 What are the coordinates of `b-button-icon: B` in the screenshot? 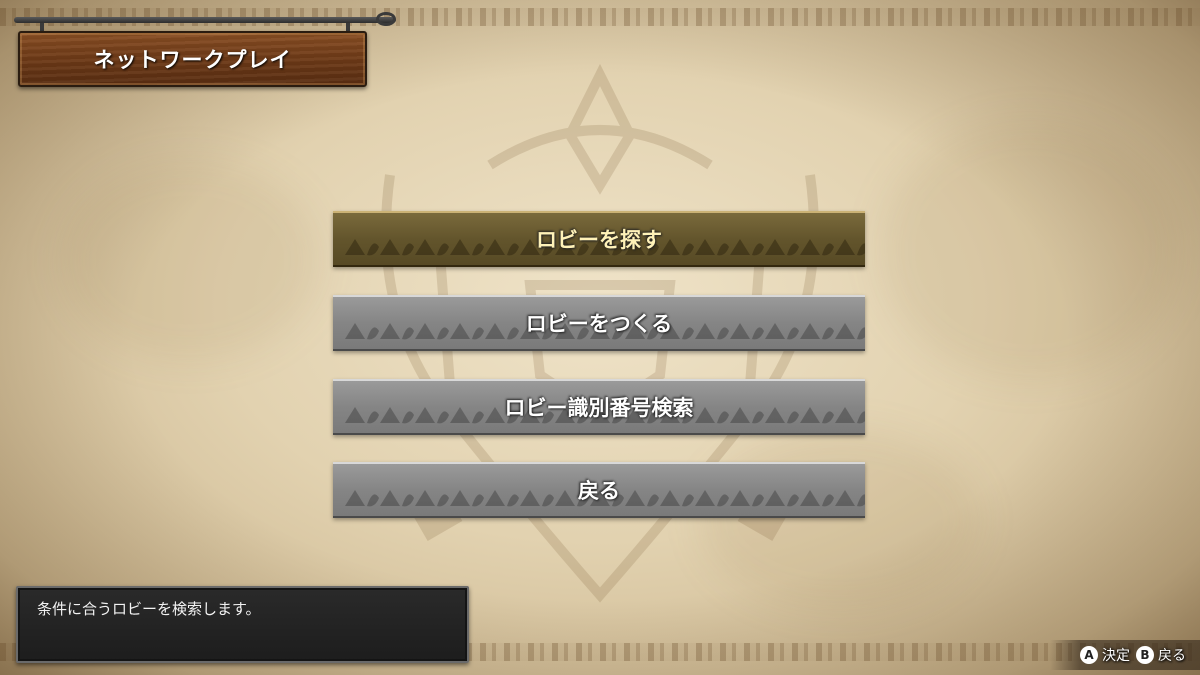 It's located at (1145, 655).